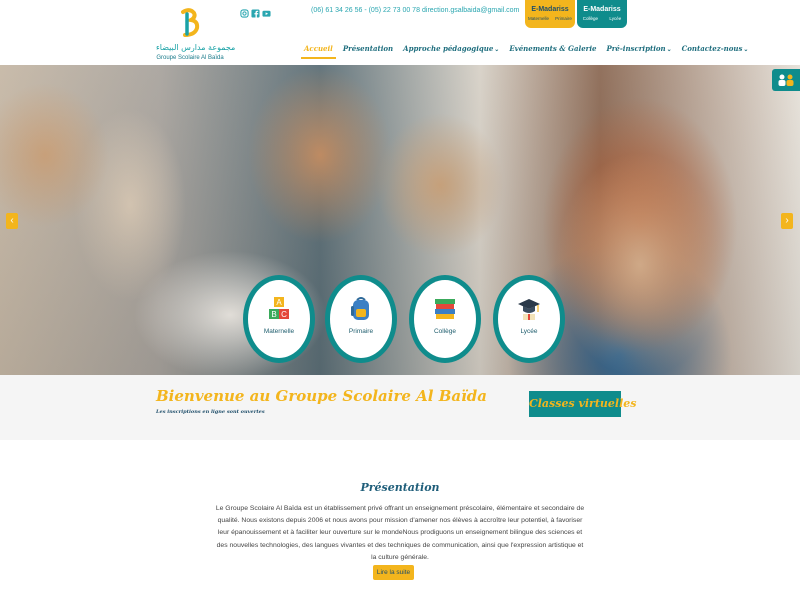 This screenshot has height=600, width=800. I want to click on abc-blocks-icon: A B C, so click(279, 308).